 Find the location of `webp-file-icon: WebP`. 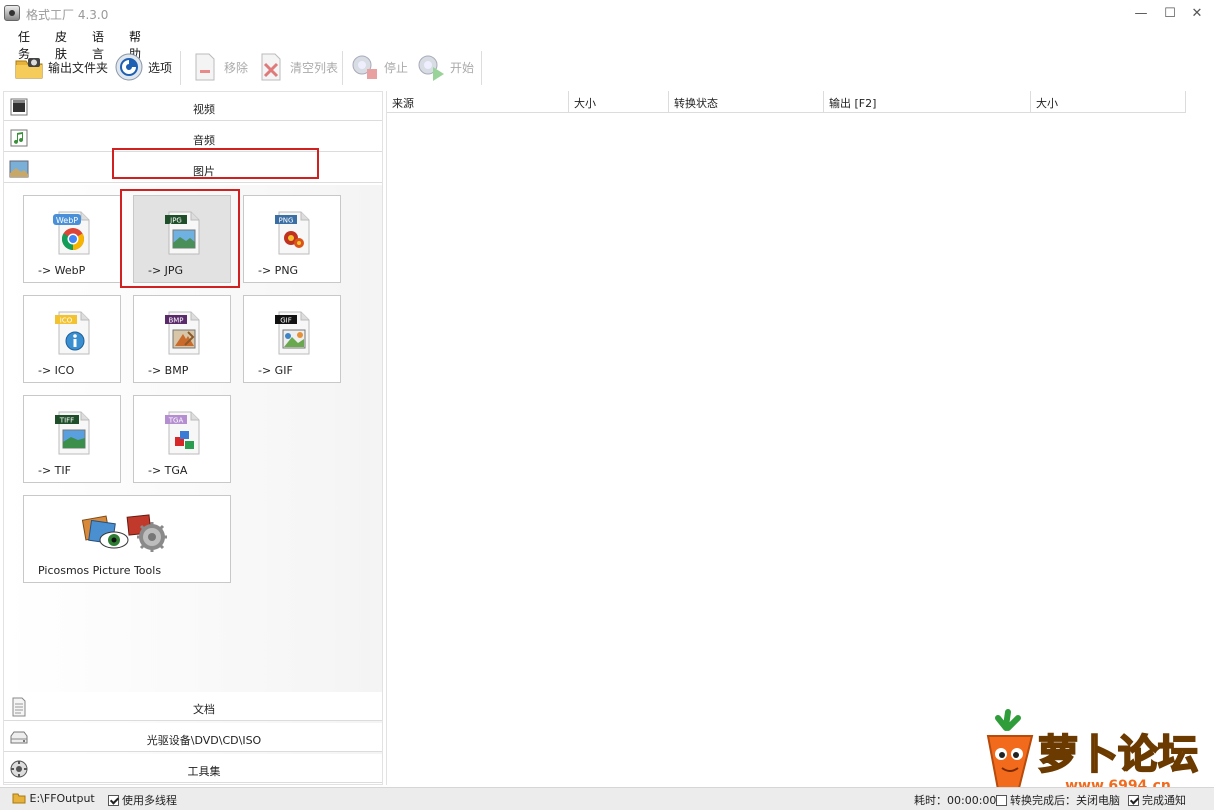

webp-file-icon: WebP is located at coordinates (73, 233).